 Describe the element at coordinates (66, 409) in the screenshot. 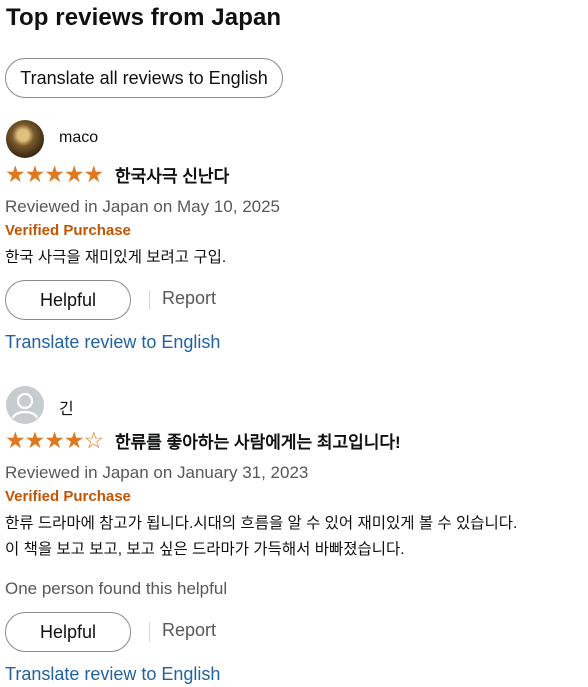

I see `reviewer-name: 긴` at that location.